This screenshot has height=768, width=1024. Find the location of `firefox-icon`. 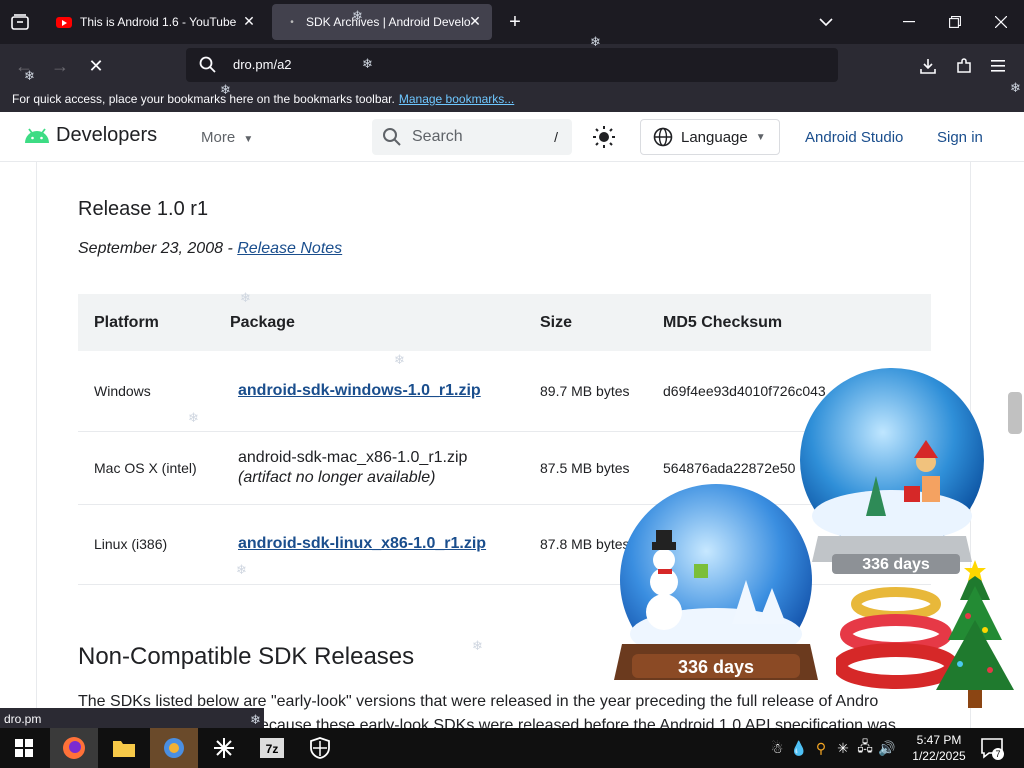

firefox-icon is located at coordinates (74, 748).